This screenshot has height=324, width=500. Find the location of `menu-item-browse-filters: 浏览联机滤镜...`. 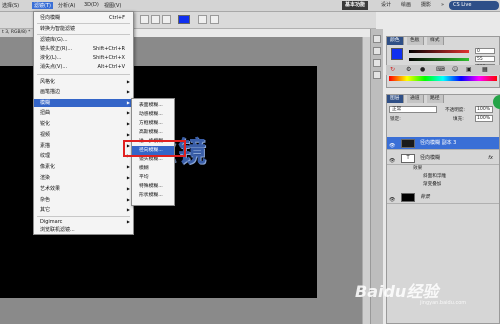

menu-item-browse-filters: 浏览联机滤镜... is located at coordinates (83, 230).